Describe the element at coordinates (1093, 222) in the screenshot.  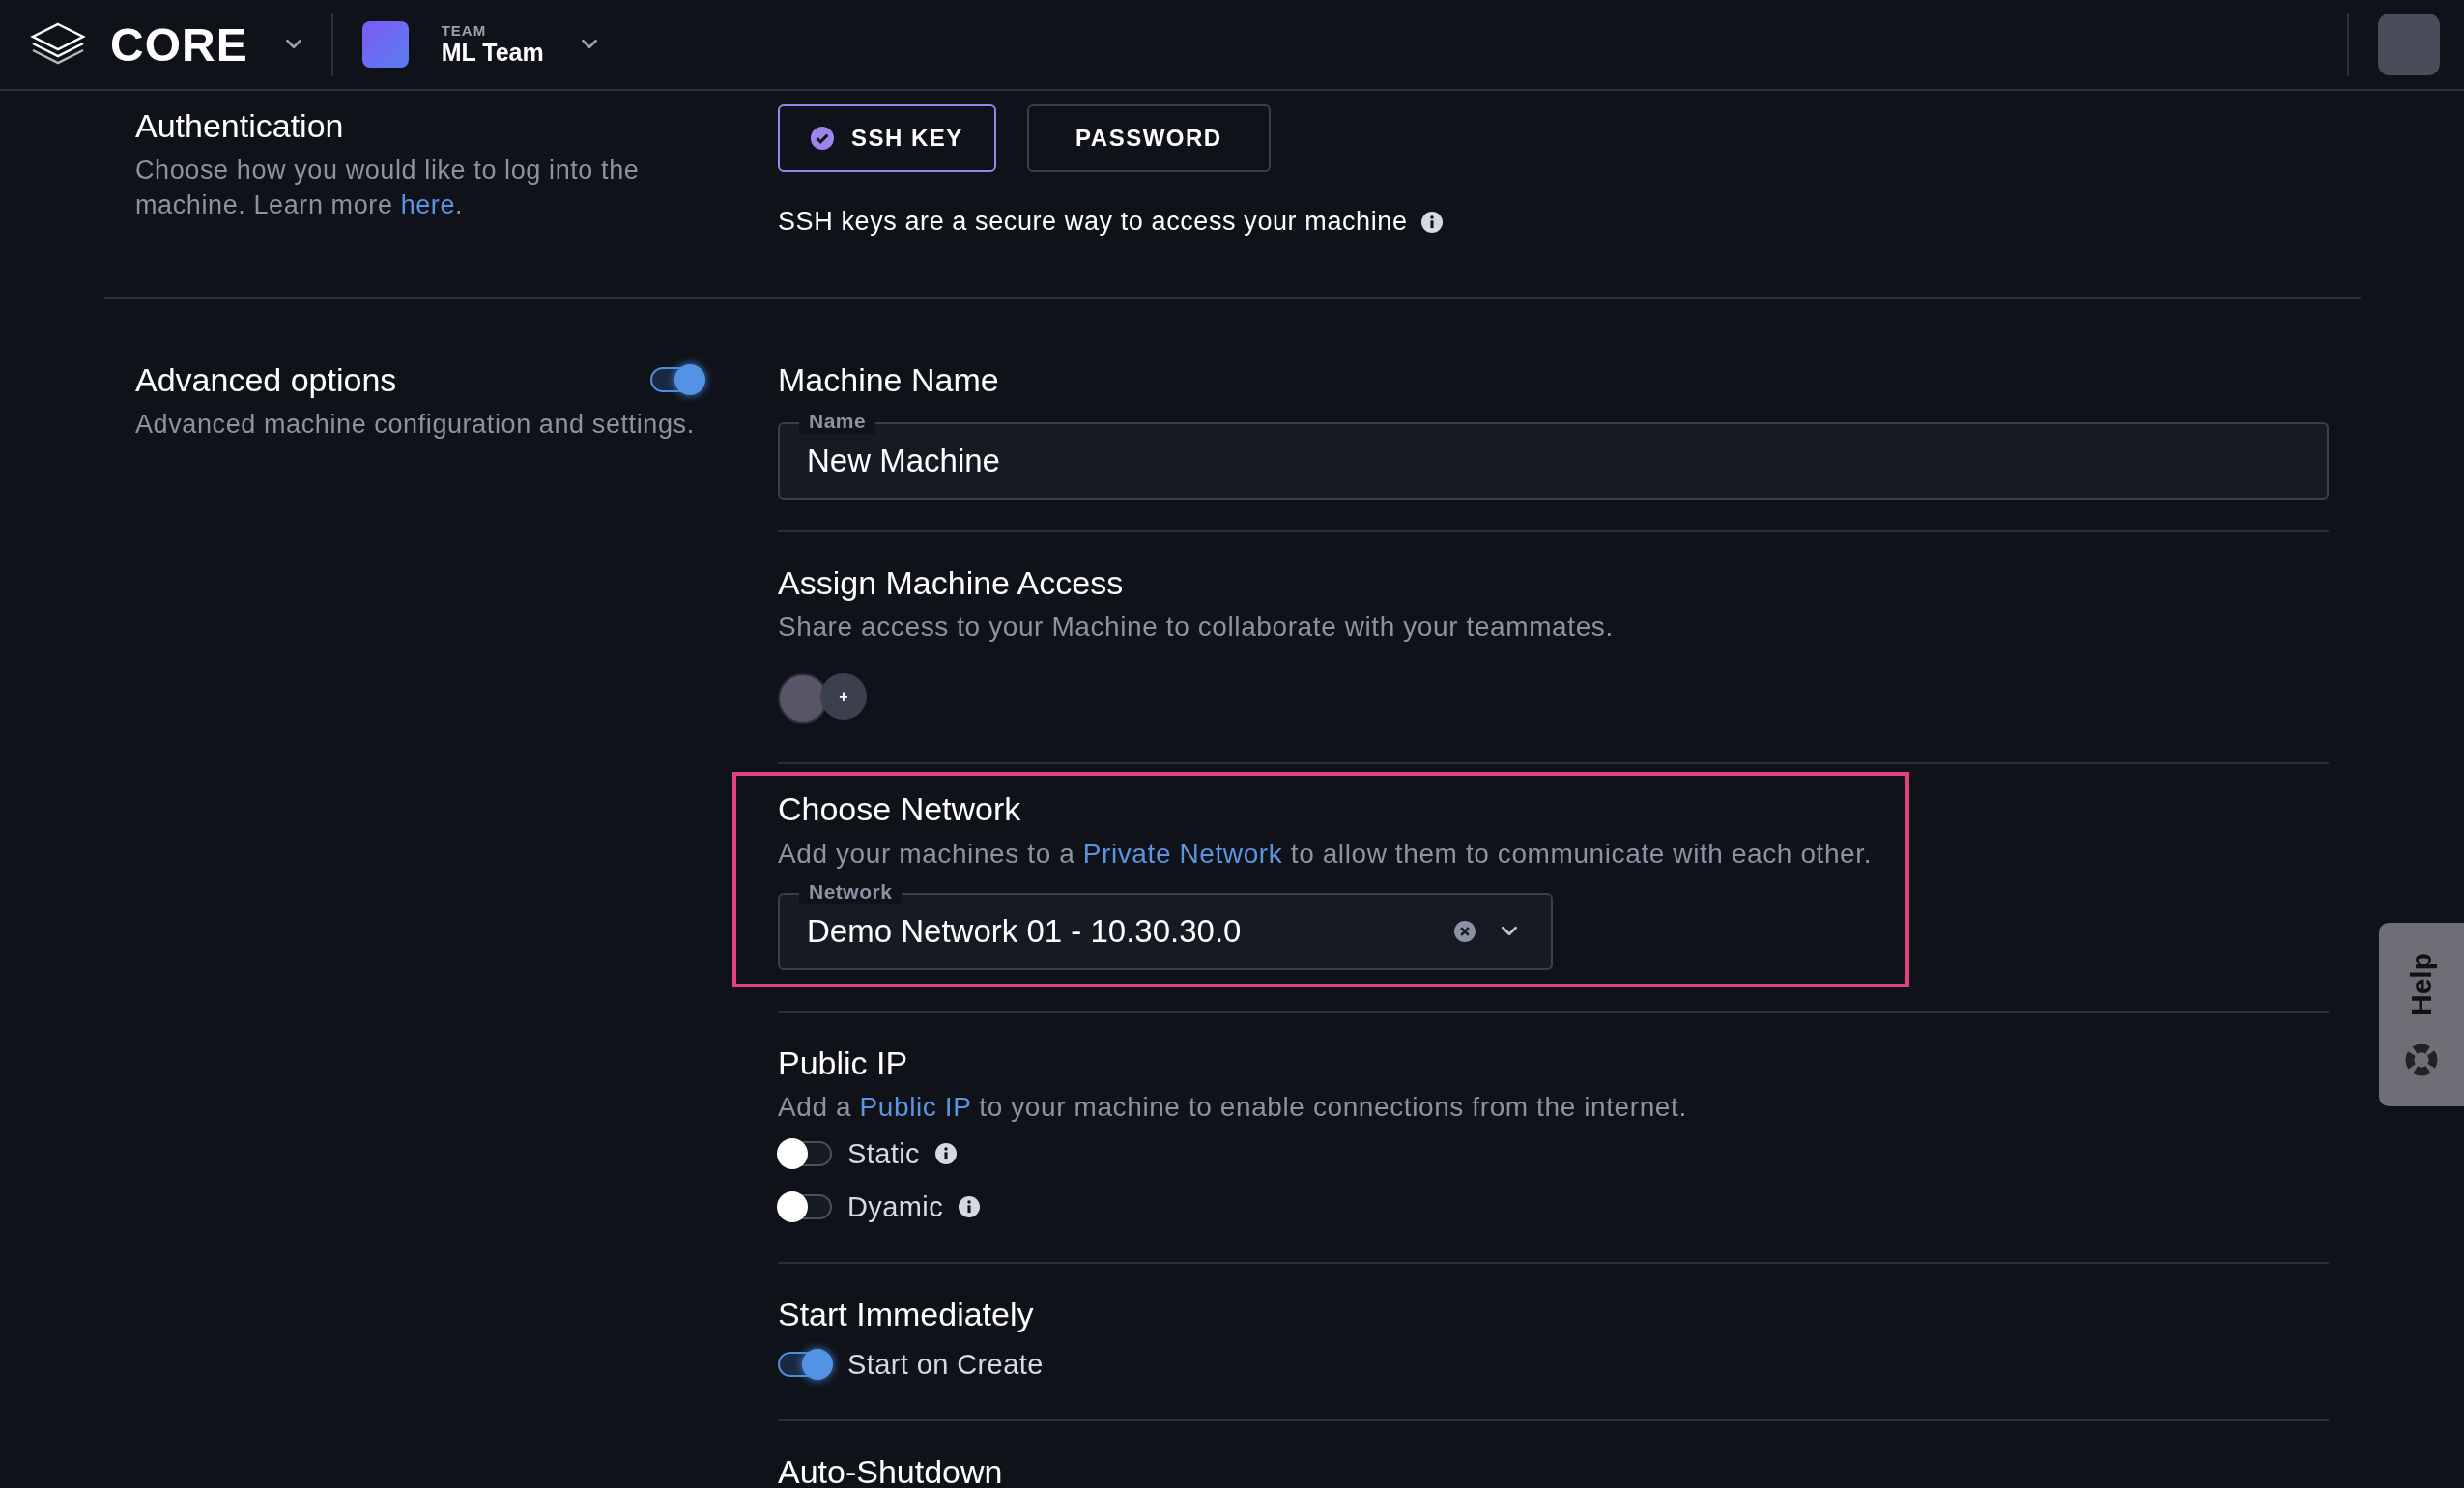
I see `auth-hint: SSH keys are a secure way to access your machine` at that location.